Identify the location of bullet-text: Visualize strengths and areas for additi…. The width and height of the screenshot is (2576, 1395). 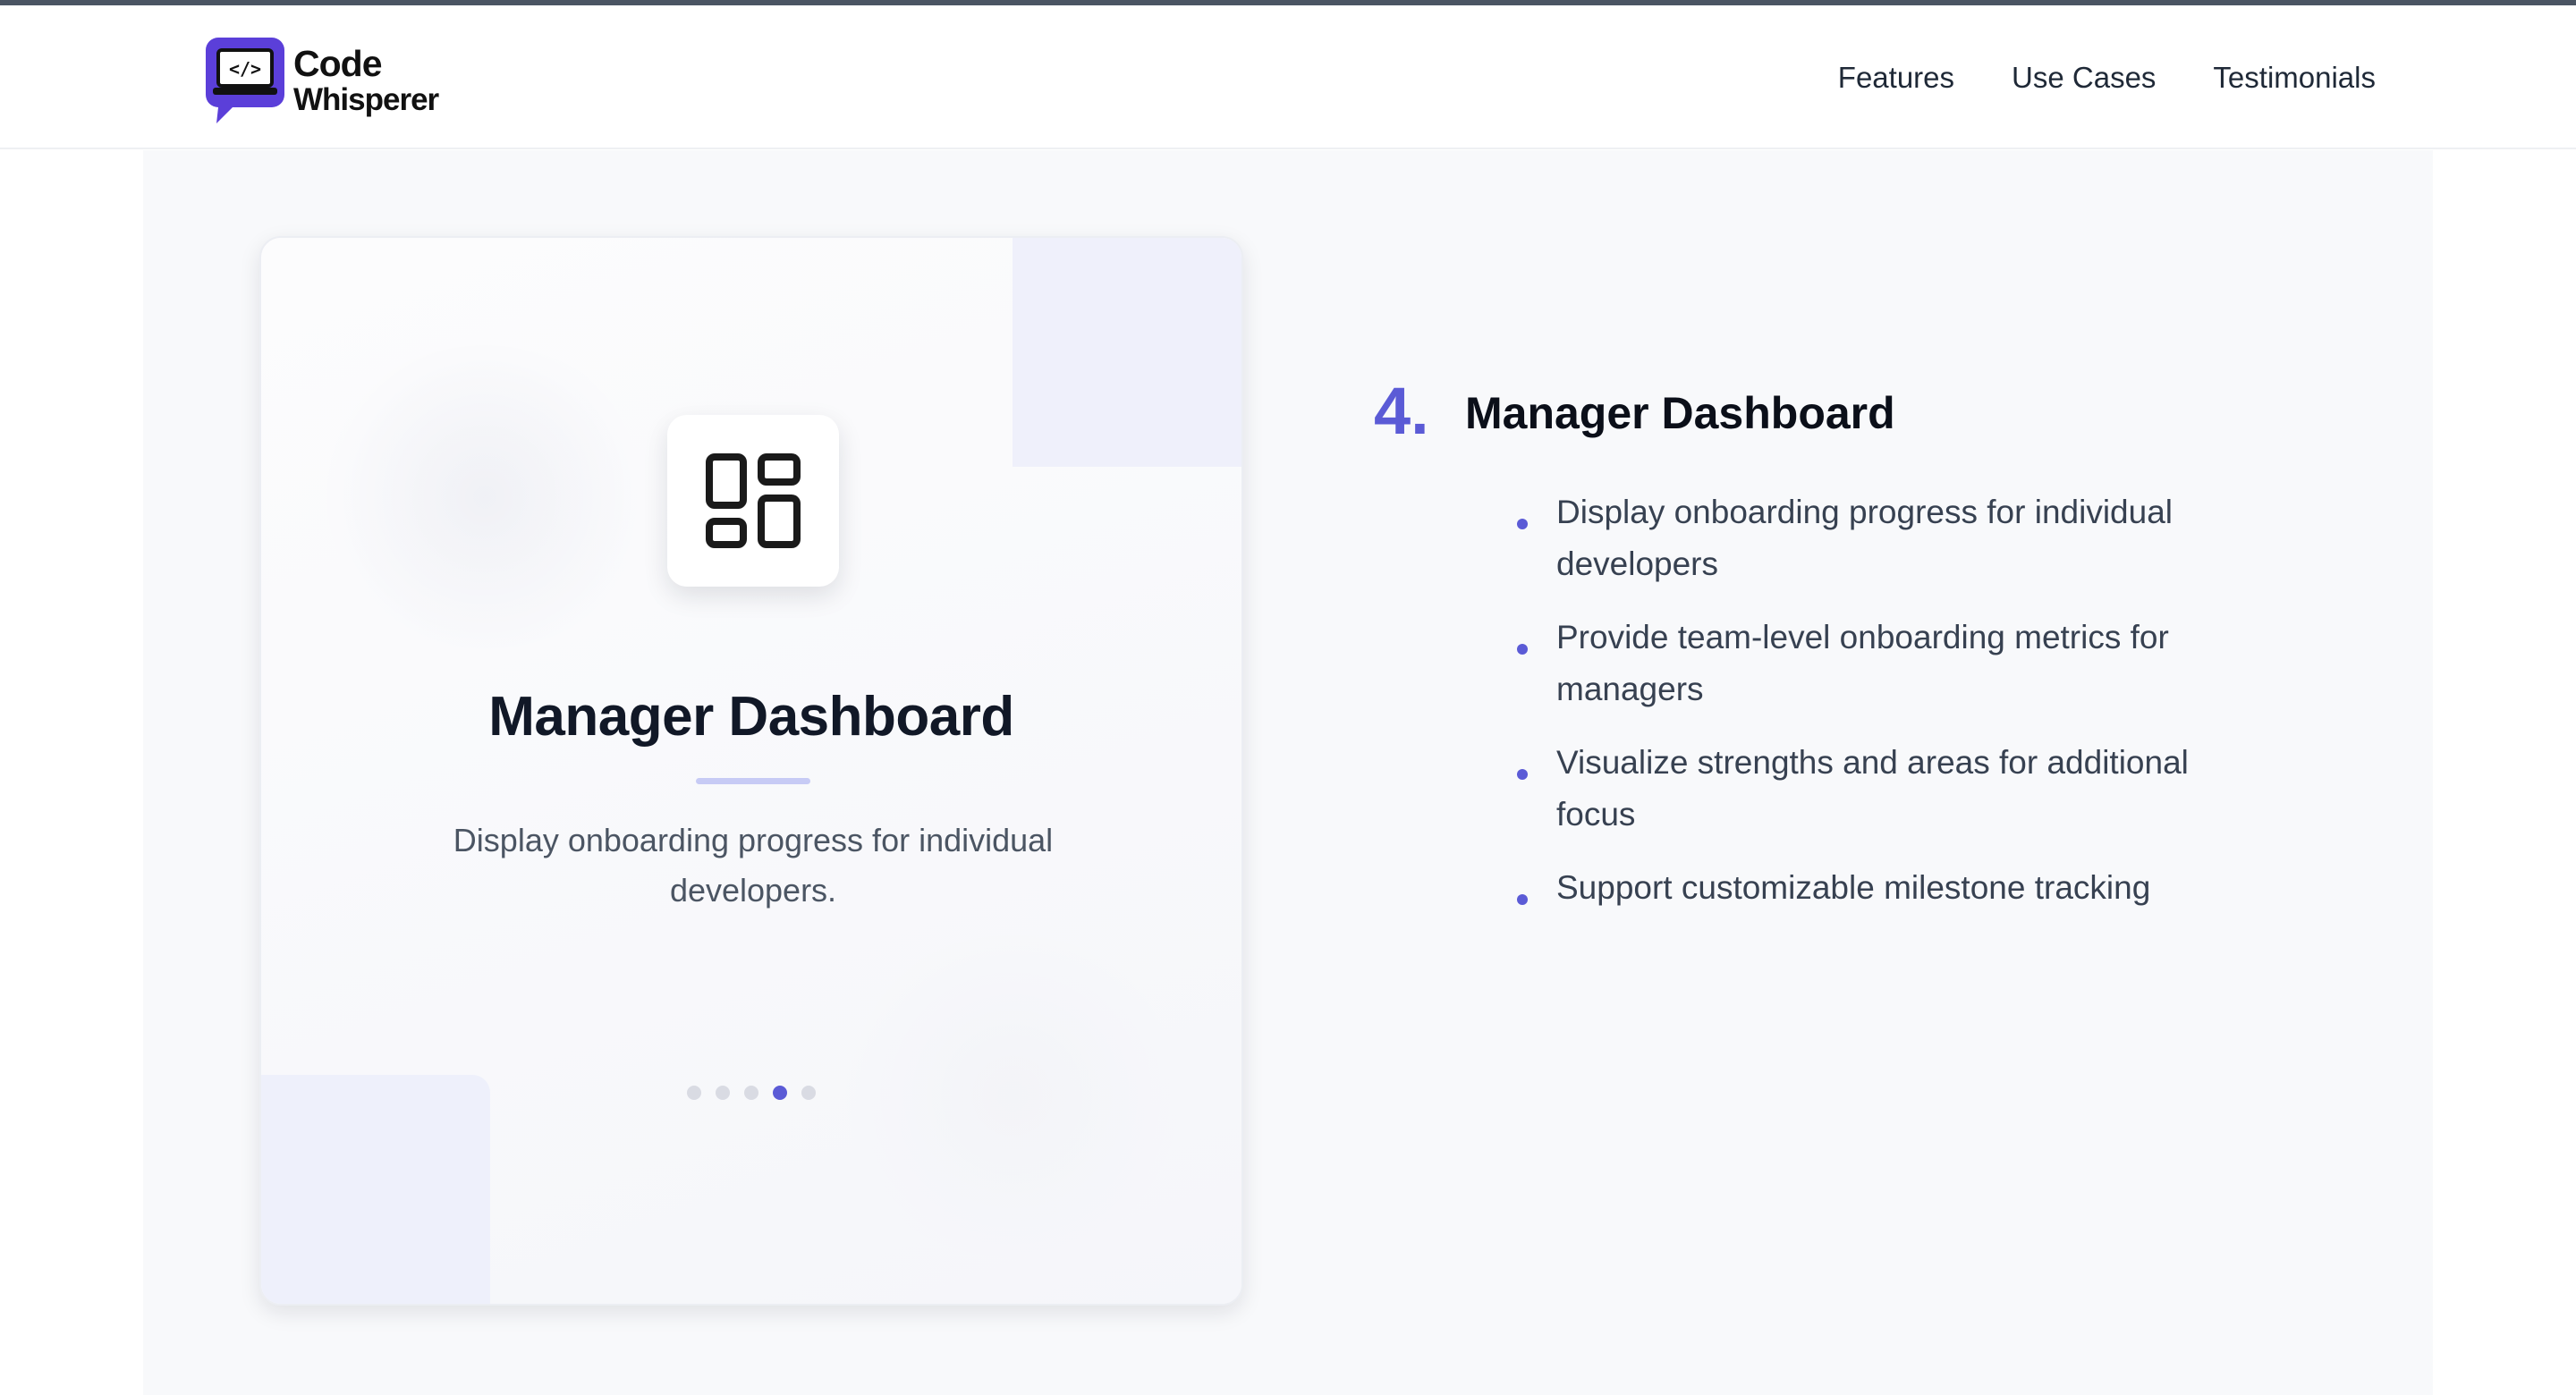
(1872, 788).